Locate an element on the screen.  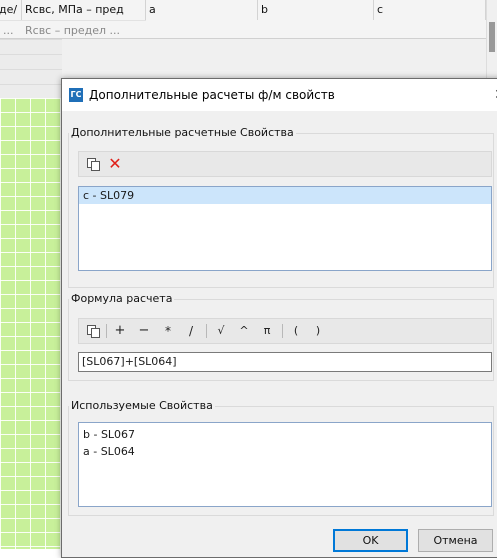
column-header-c: c is located at coordinates (430, 10).